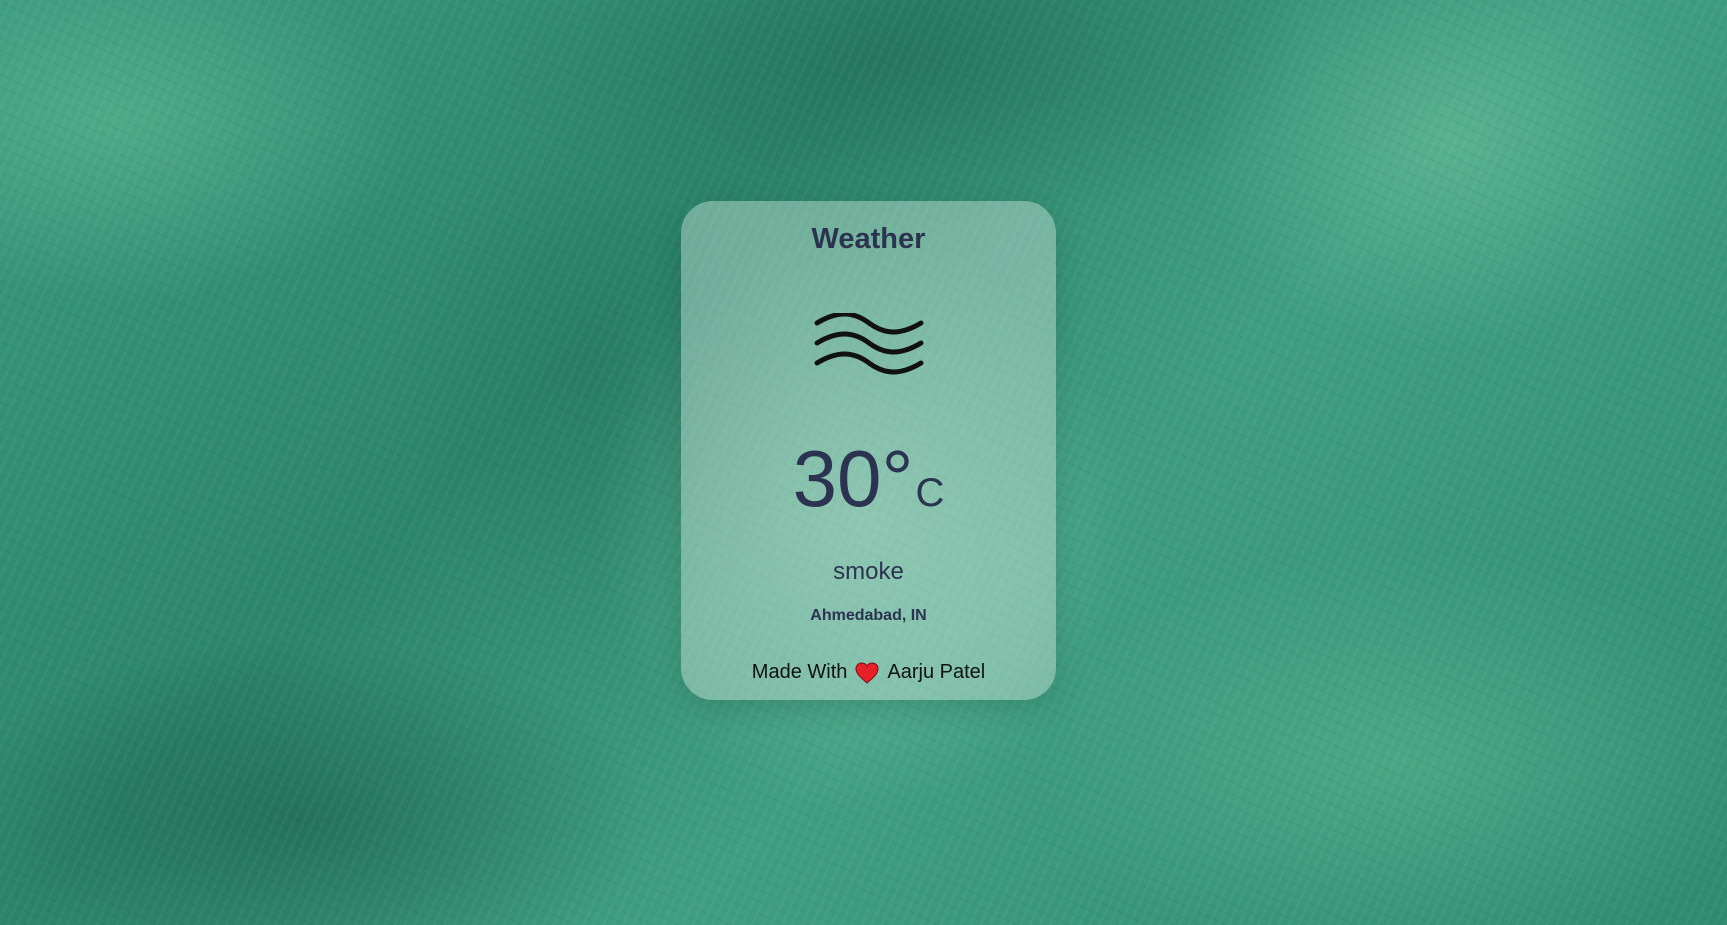 The height and width of the screenshot is (925, 1727). What do you see at coordinates (868, 239) in the screenshot?
I see `card-title: Weather` at bounding box center [868, 239].